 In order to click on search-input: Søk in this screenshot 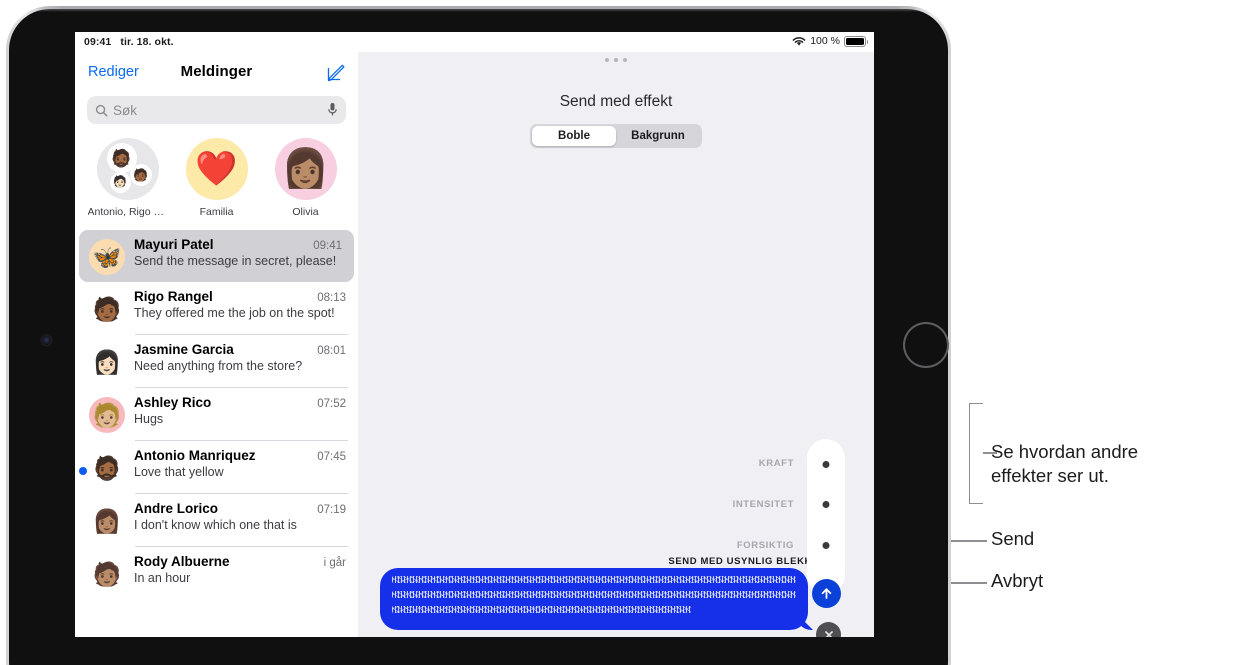, I will do `click(216, 110)`.